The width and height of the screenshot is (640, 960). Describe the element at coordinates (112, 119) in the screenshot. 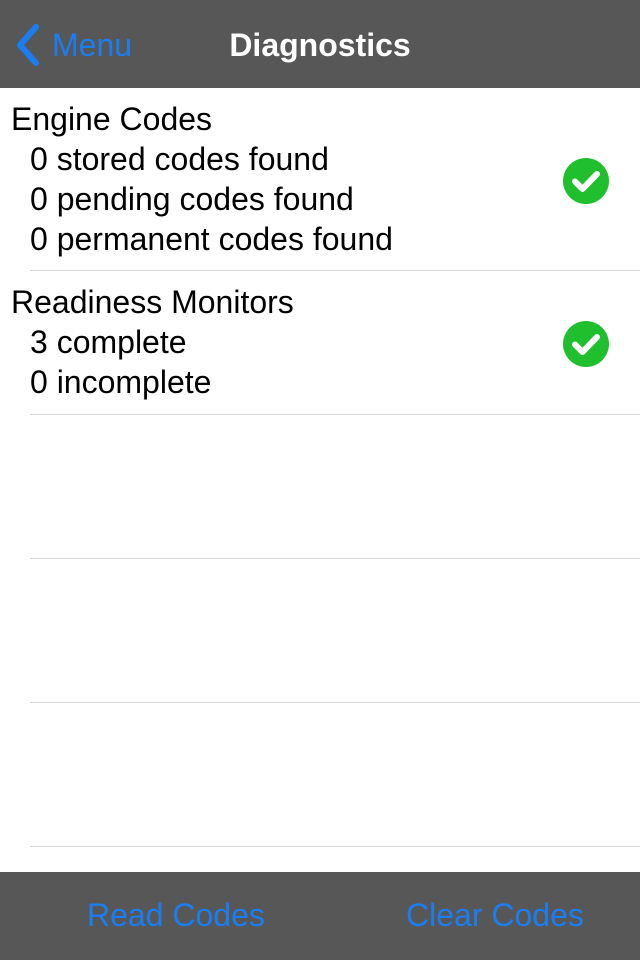

I see `engine-codes-title: Engine Codes` at that location.